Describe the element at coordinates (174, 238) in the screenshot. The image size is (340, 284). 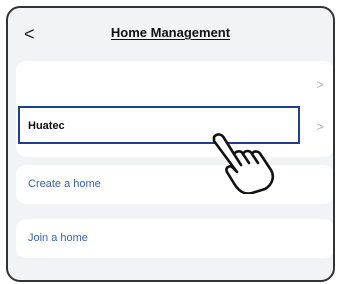
I see `join-home-button: Join a home` at that location.